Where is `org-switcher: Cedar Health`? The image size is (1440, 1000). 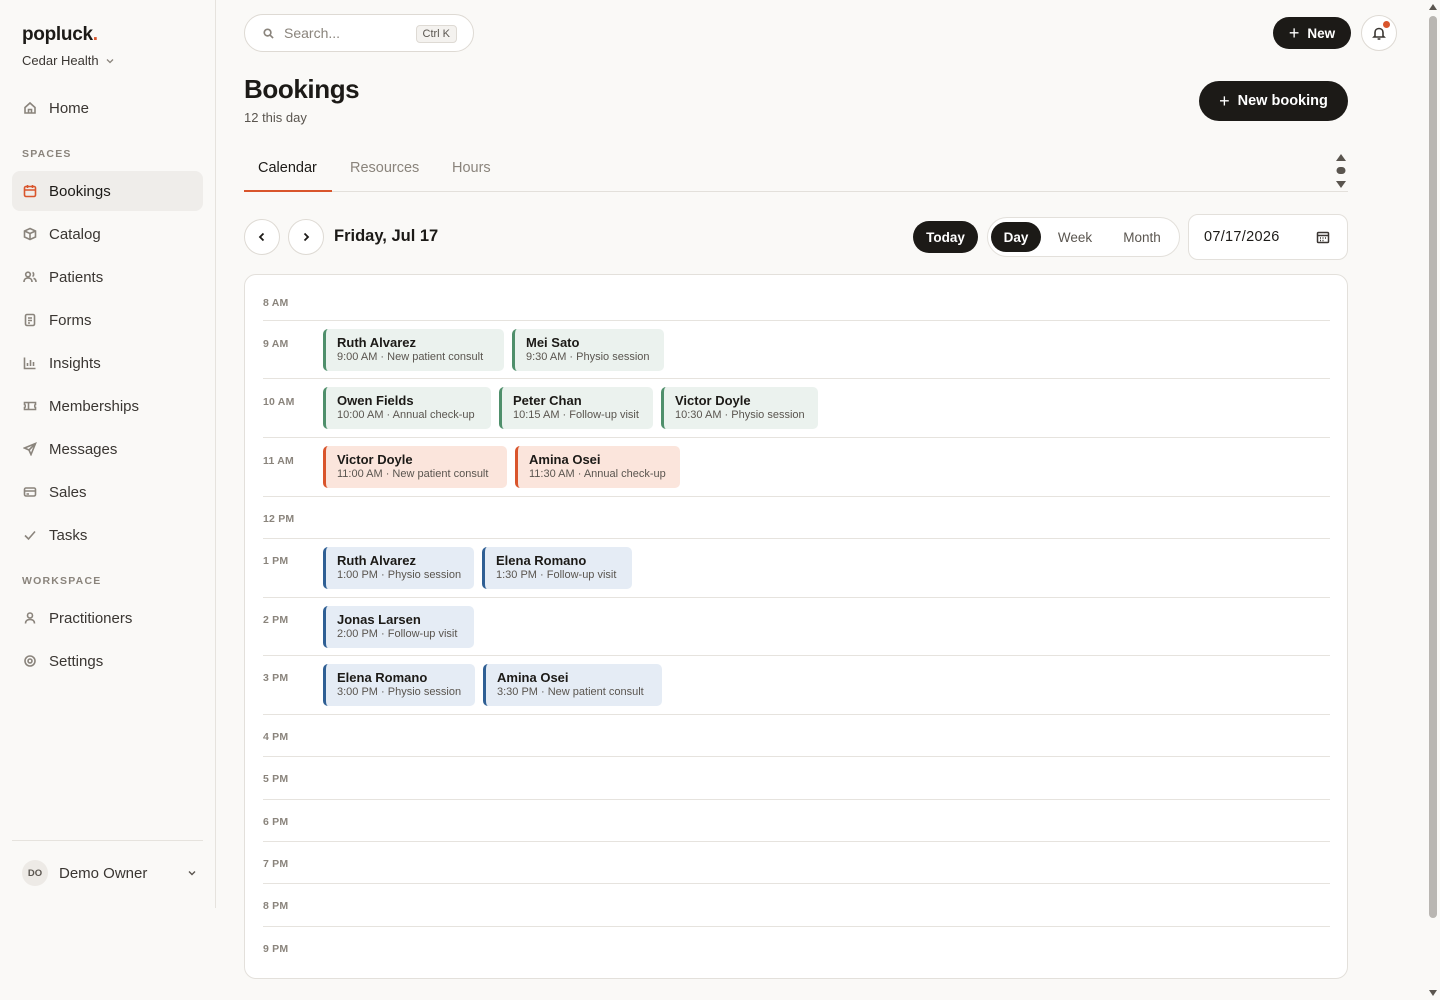 org-switcher: Cedar Health is located at coordinates (68, 60).